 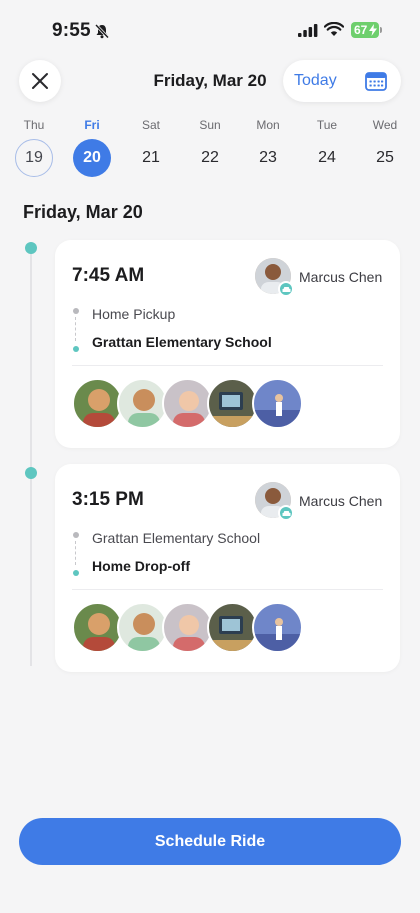 What do you see at coordinates (108, 499) in the screenshot?
I see `ride-time: 3:15 PM` at bounding box center [108, 499].